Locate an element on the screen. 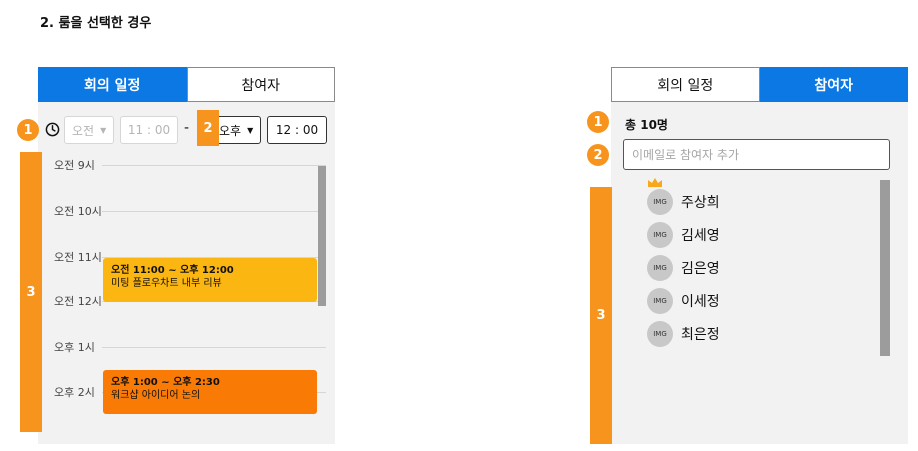 This screenshot has height=451, width=918. hour-row: 오전 9시 is located at coordinates (190, 165).